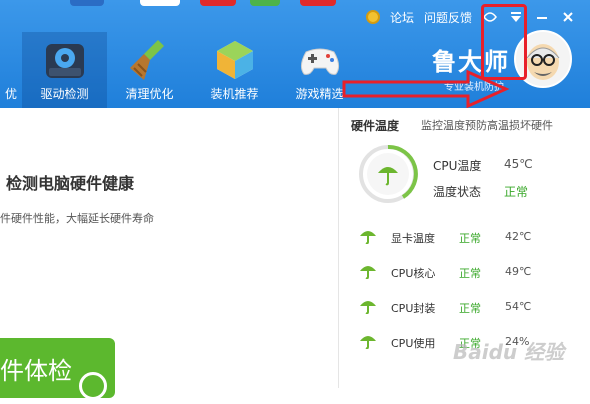 The width and height of the screenshot is (590, 404). What do you see at coordinates (477, 17) in the screenshot?
I see `top-bar: 论坛 问题反馈` at bounding box center [477, 17].